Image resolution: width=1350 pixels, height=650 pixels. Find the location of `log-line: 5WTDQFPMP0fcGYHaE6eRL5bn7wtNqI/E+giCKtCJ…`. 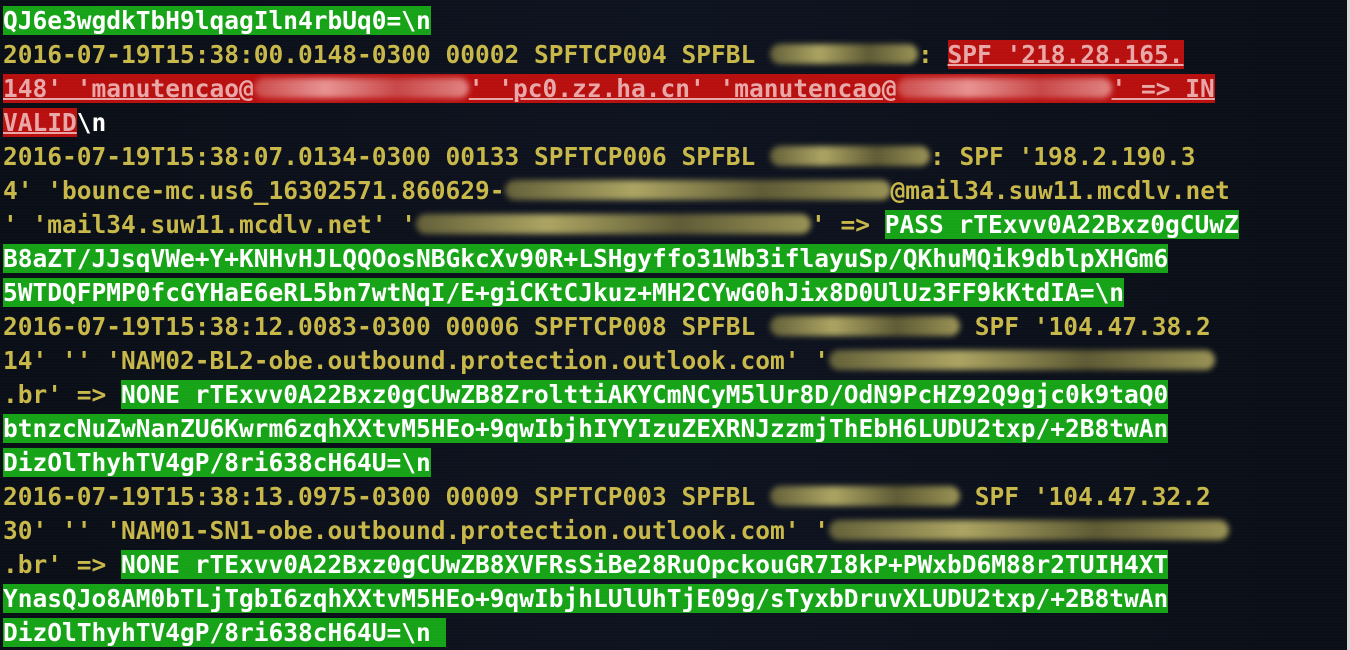

log-line: 5WTDQFPMP0fcGYHaE6eRL5bn7wtNqI/E+giCKtCJ… is located at coordinates (564, 292).